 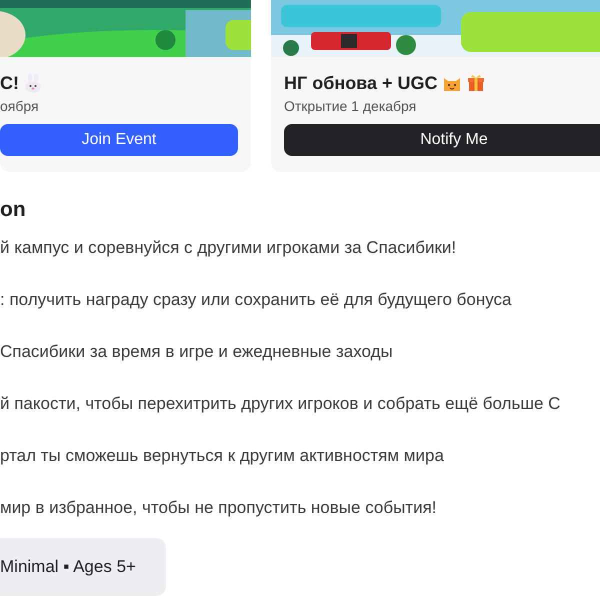 I want to click on description-text: й кампус и соревнуйся с другими игроками за Спасибики!, so click(x=229, y=248).